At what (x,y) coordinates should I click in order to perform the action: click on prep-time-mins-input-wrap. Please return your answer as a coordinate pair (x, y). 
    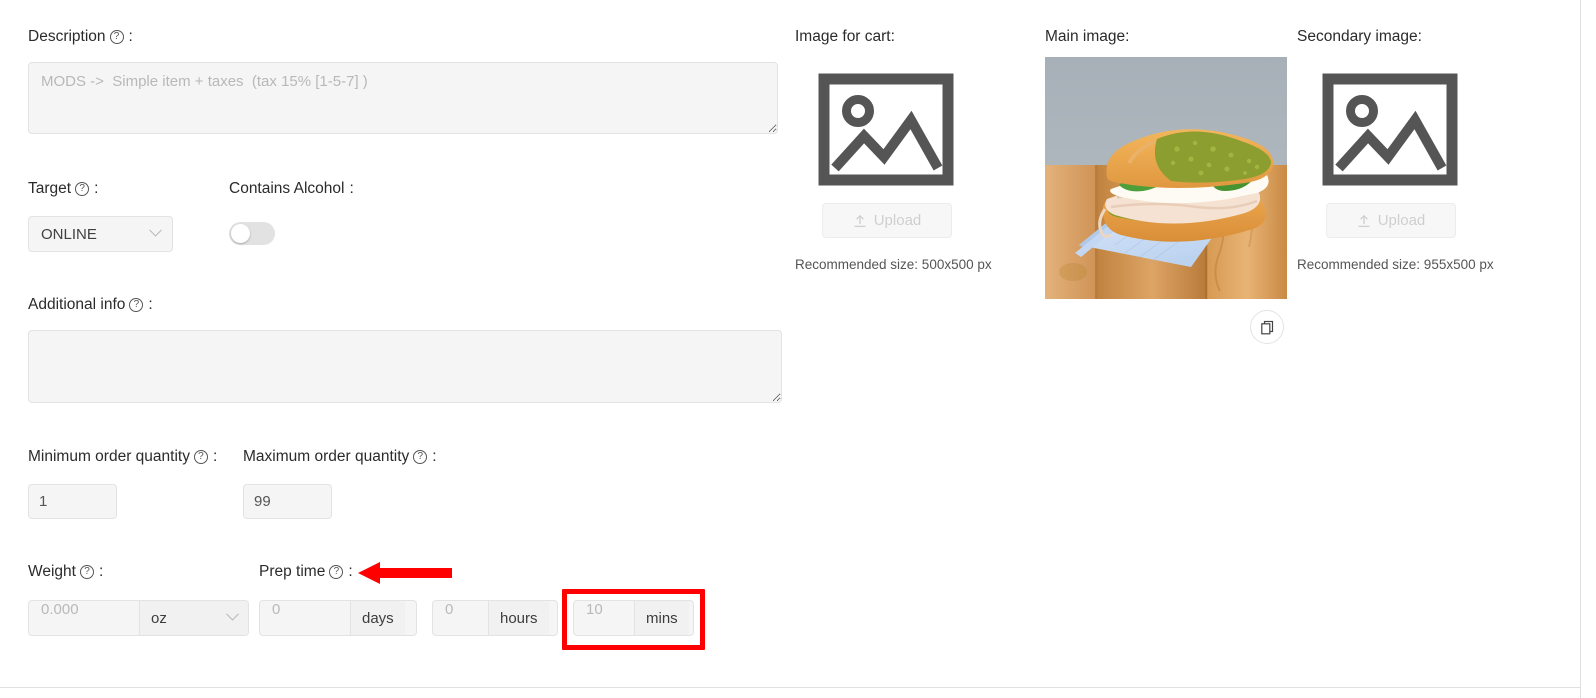
    Looking at the image, I should click on (604, 618).